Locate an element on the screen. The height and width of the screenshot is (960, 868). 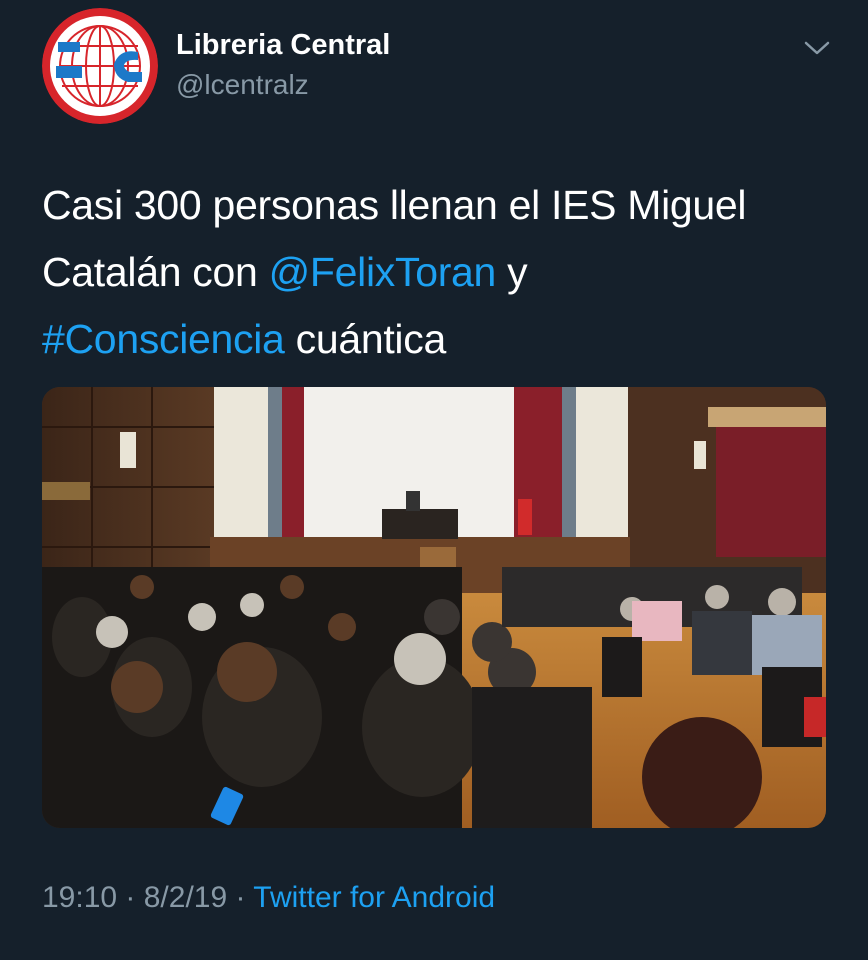
hashtag-link: #Consciencia is located at coordinates (163, 339).